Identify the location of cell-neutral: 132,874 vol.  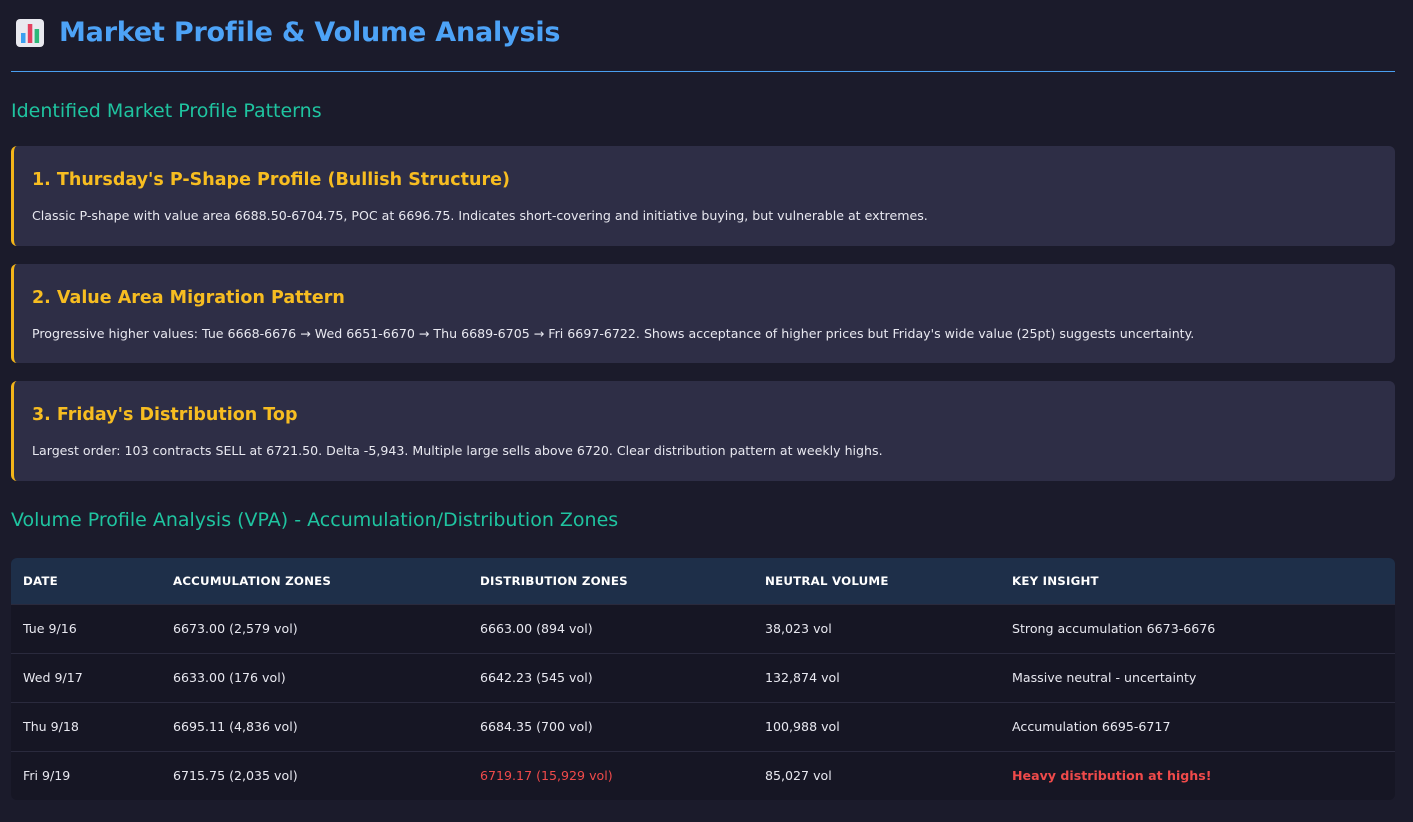
(802, 677).